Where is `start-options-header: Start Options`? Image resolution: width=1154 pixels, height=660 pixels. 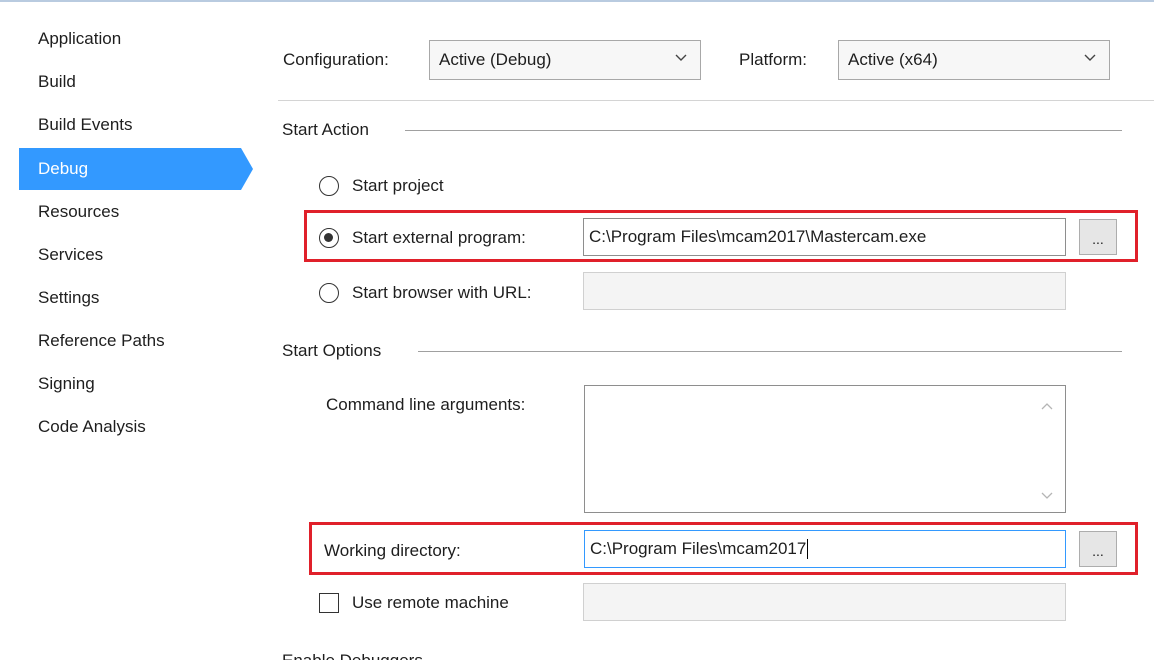 start-options-header: Start Options is located at coordinates (332, 350).